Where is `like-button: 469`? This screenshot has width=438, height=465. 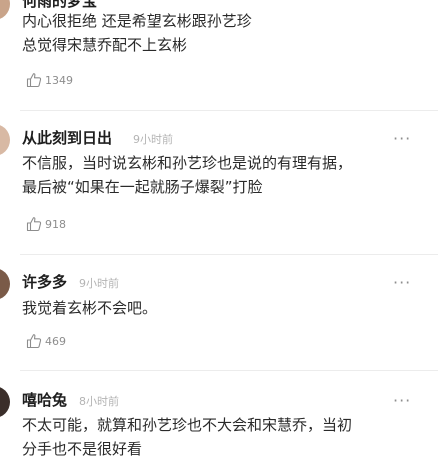
like-button: 469 is located at coordinates (46, 341).